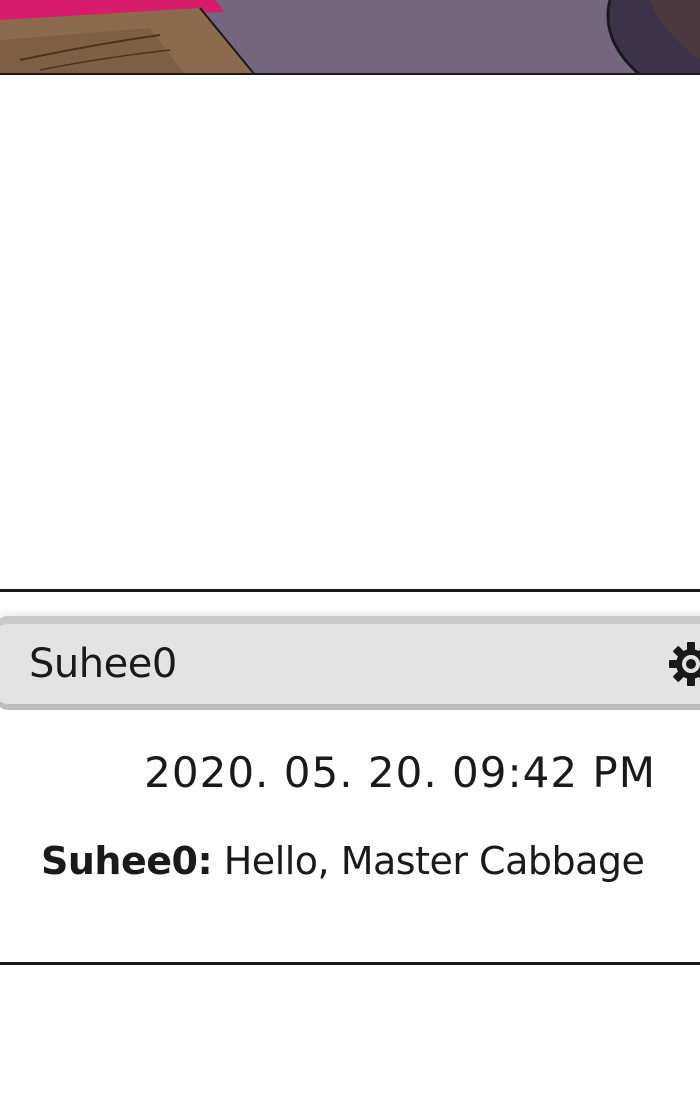 The height and width of the screenshot is (1120, 700). I want to click on chat-message: Suhee0: Hello, Master Cabbage, so click(343, 861).